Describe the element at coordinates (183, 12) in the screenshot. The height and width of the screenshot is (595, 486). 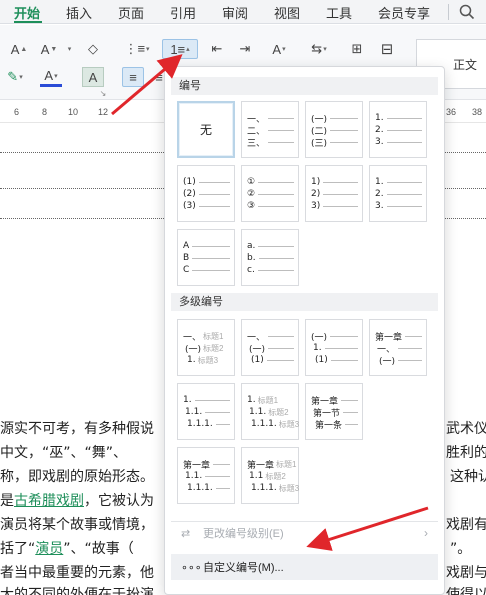
I see `tab-reference: 引用` at that location.